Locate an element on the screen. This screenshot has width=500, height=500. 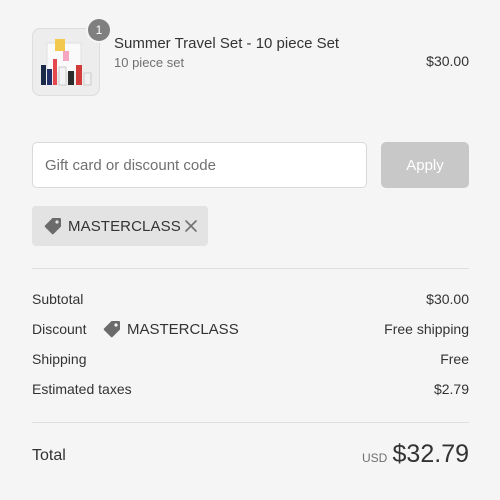
product-image is located at coordinates (66, 62).